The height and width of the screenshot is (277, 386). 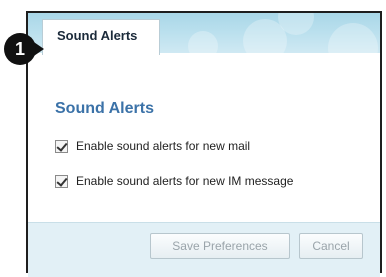 I want to click on section-title: Sound Alerts, so click(x=104, y=108).